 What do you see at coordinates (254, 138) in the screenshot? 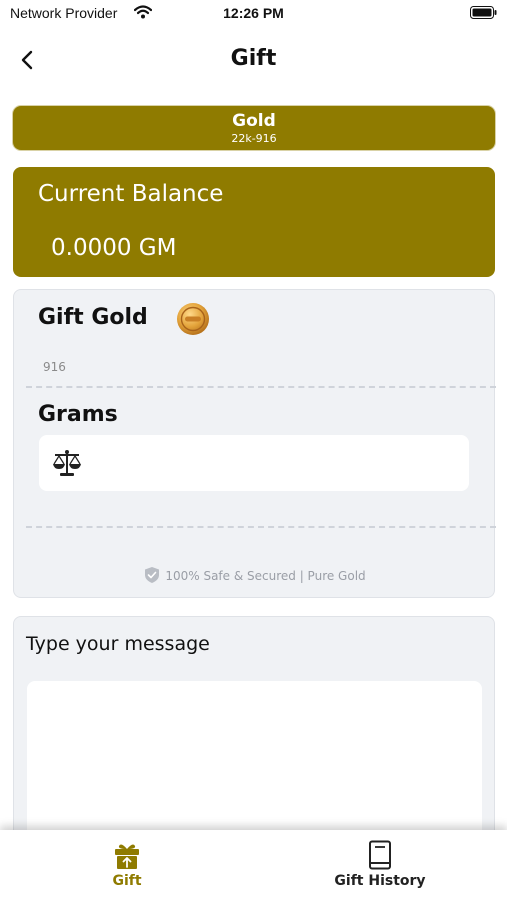
I see `metal-purity: 22k-916` at bounding box center [254, 138].